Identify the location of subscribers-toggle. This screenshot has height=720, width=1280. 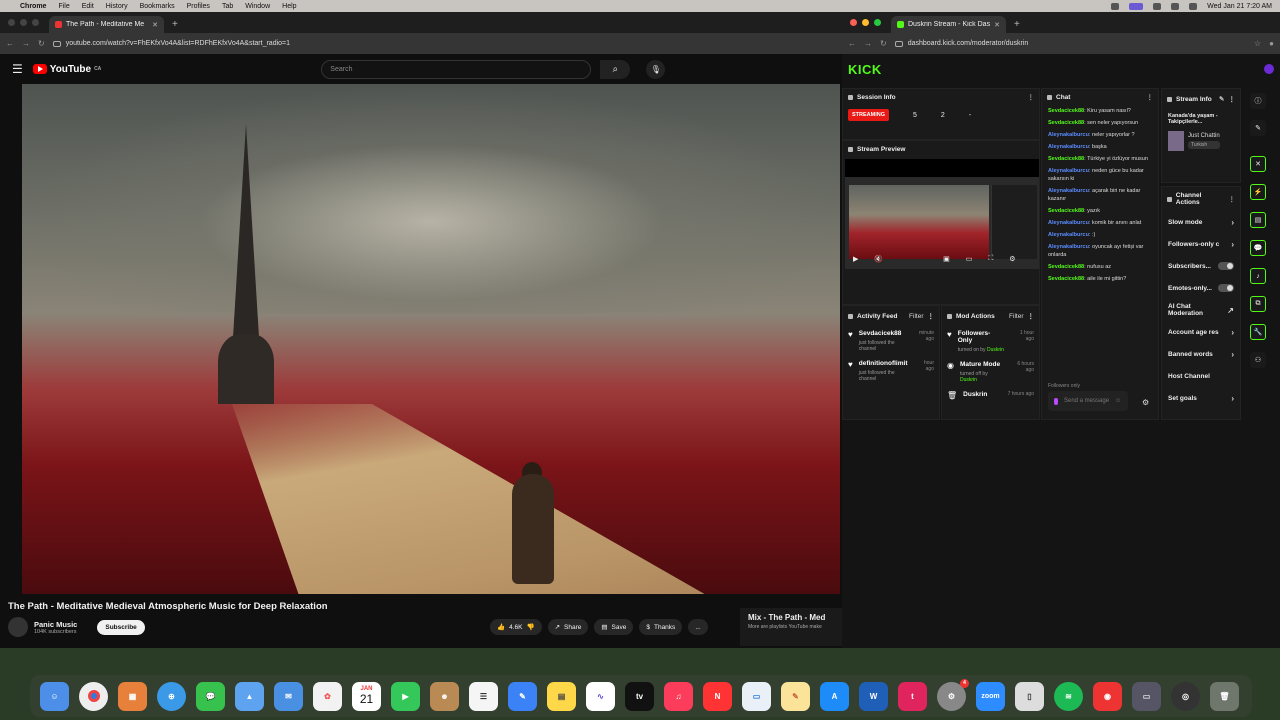
(1226, 266).